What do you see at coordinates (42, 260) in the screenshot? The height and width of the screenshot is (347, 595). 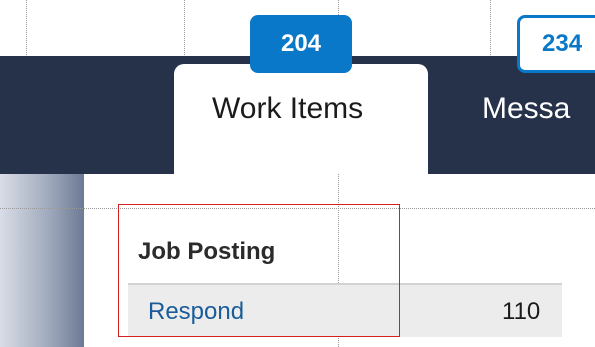 I see `sidebar-panel` at bounding box center [42, 260].